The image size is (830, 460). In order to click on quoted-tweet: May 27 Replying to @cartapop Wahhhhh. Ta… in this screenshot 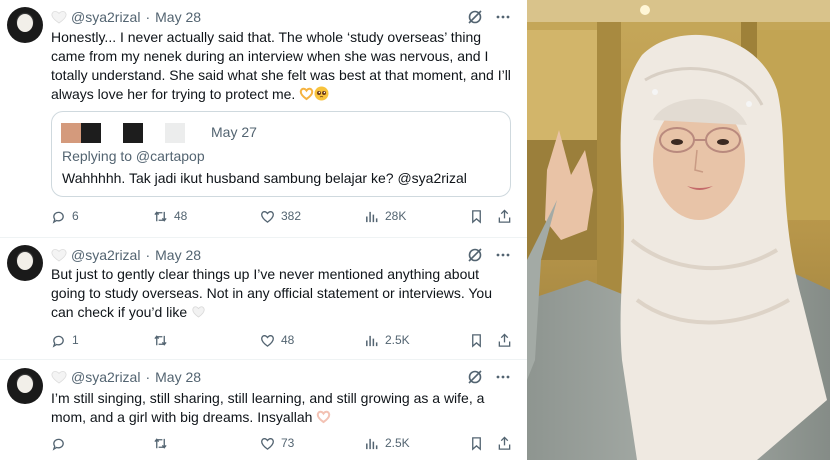, I will do `click(281, 154)`.